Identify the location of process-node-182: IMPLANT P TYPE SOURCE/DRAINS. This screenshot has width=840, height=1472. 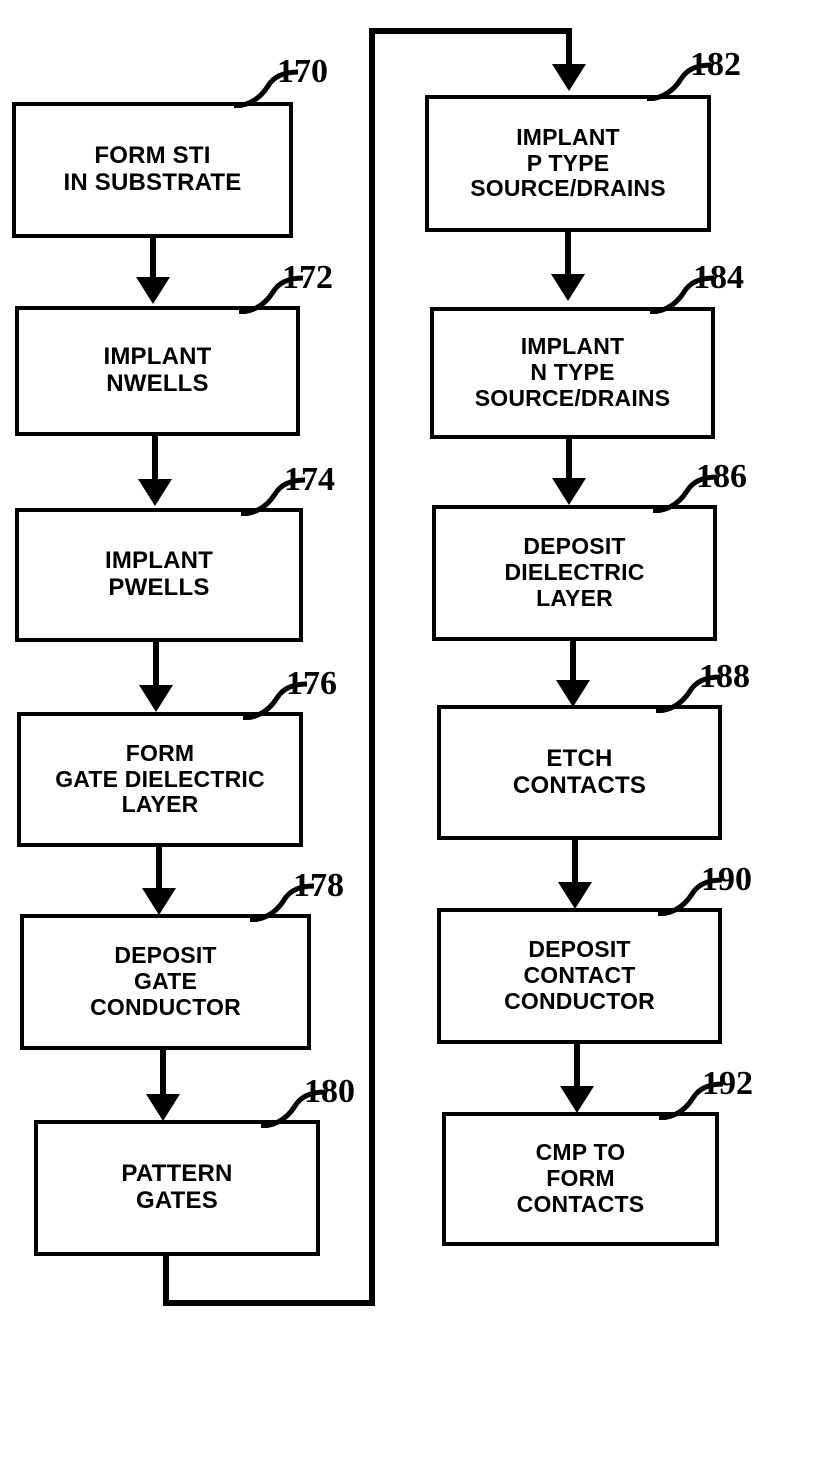
(568, 163).